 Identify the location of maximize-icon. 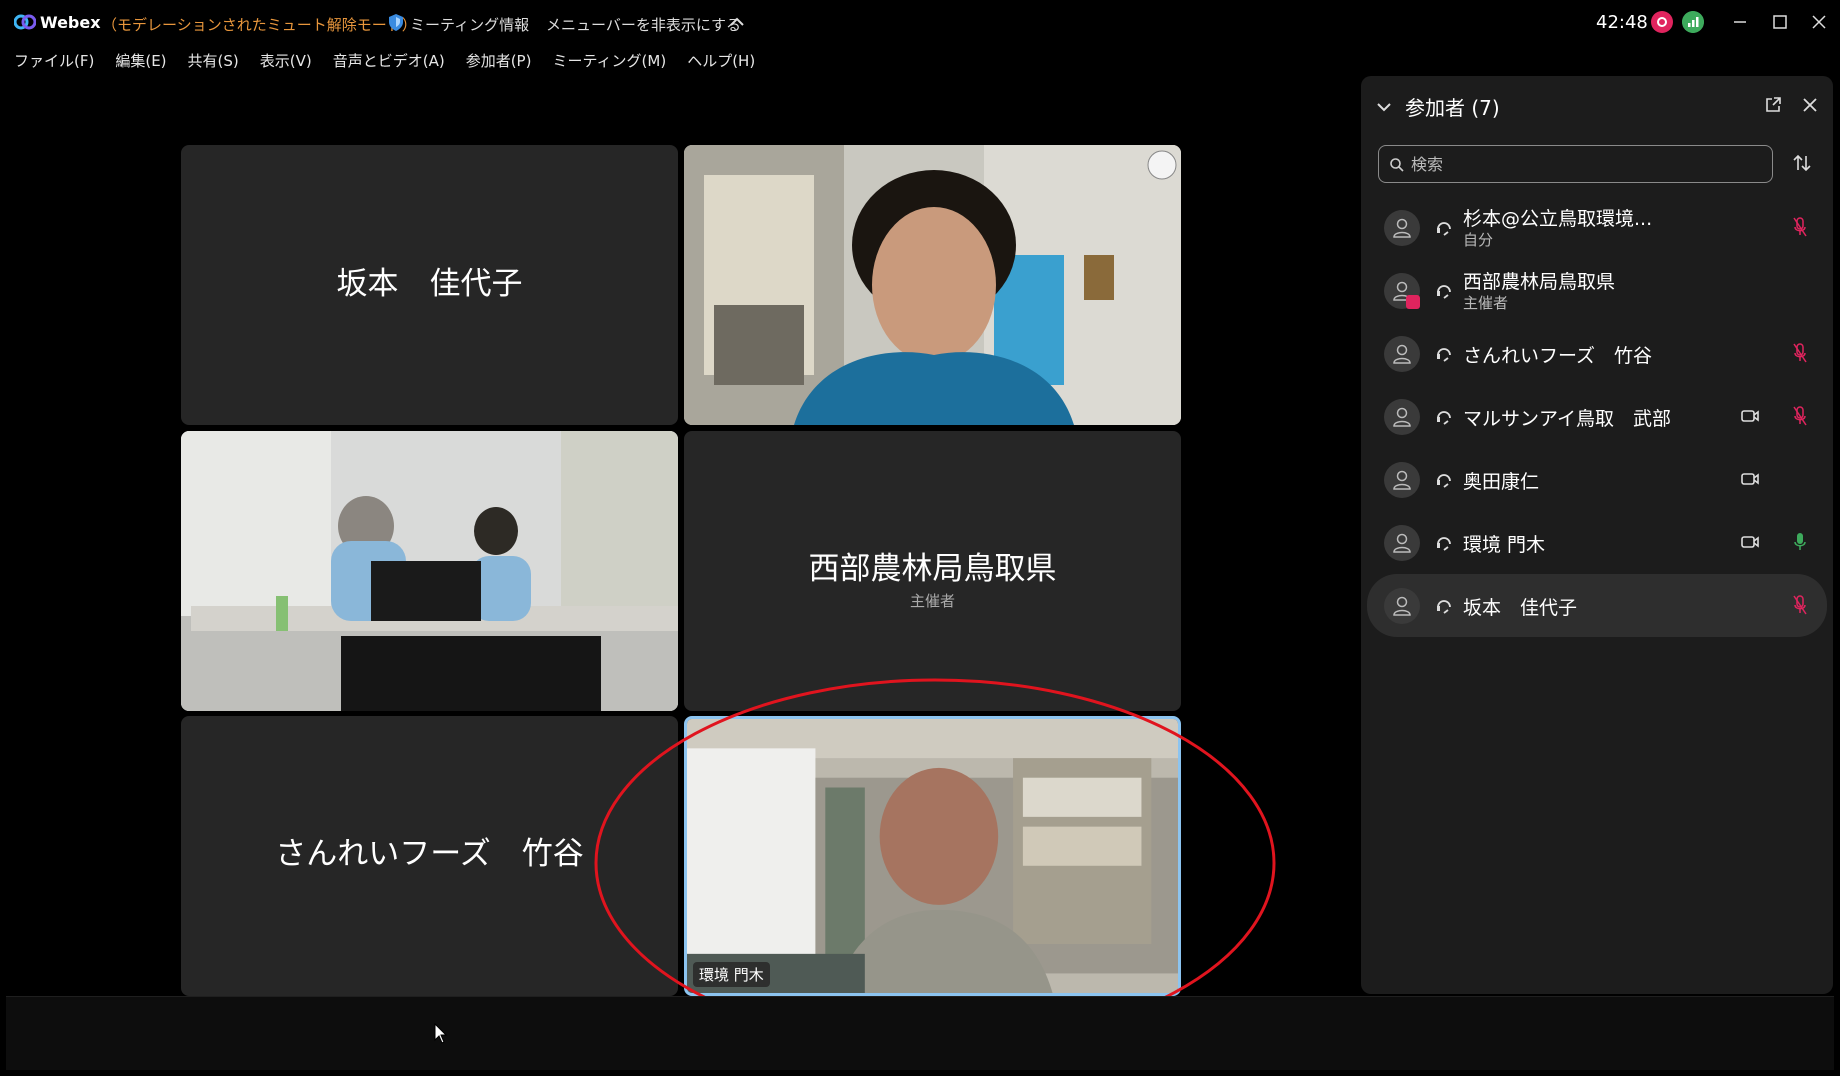
(1780, 22).